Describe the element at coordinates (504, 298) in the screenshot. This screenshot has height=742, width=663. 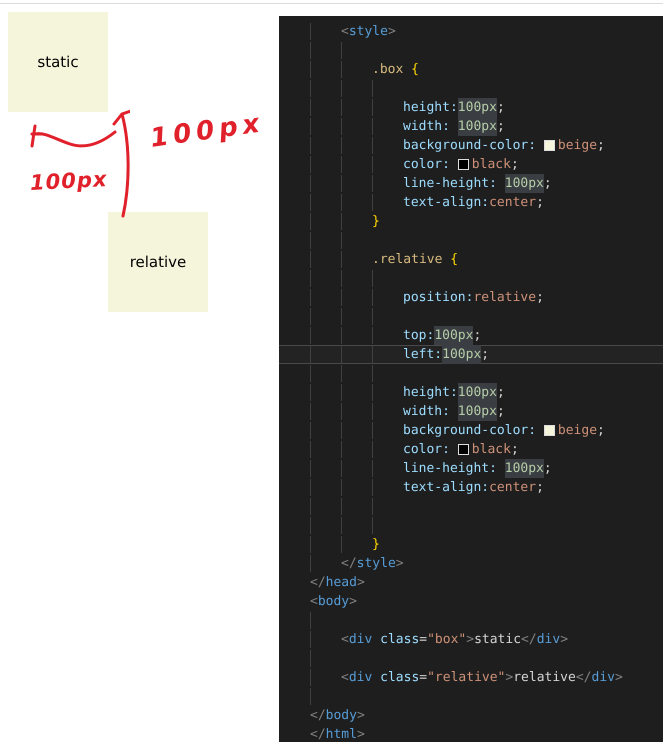
I see `css-value: relative` at that location.